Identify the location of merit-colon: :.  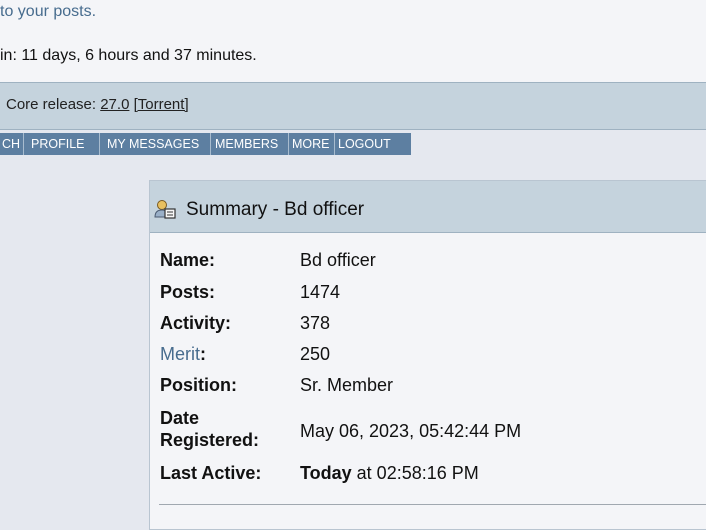
(203, 354).